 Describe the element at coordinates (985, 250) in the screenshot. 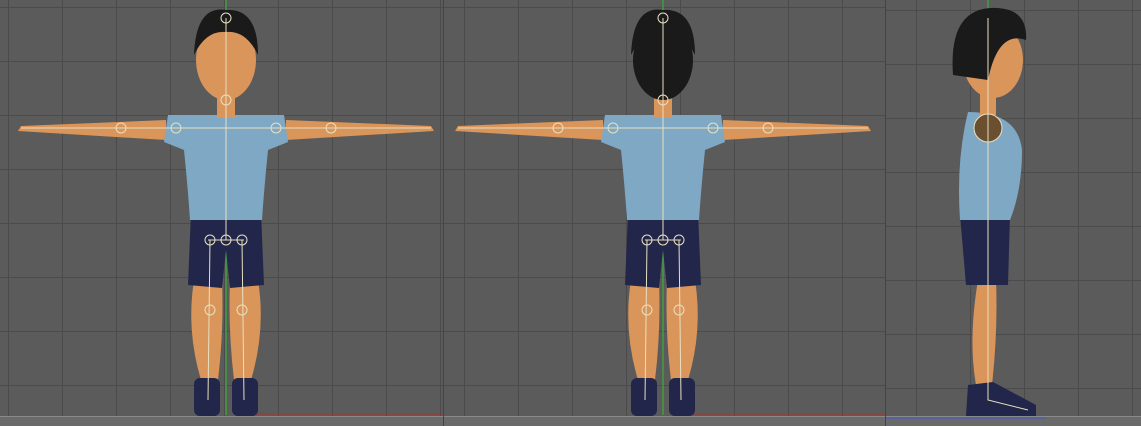

I see `shorts` at that location.